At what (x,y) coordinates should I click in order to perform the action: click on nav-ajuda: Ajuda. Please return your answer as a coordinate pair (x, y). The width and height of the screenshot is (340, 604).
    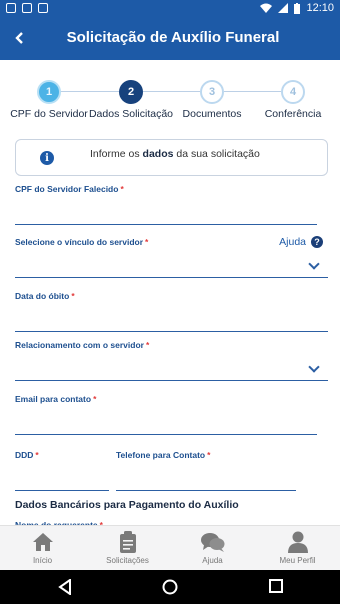
    Looking at the image, I should click on (212, 548).